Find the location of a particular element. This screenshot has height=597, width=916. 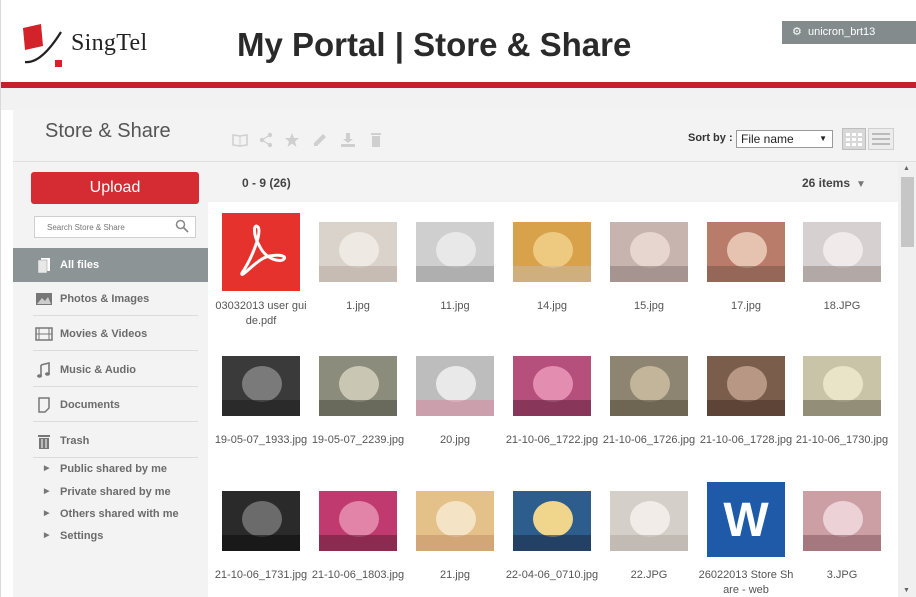

sidebar-header: Store & Share is located at coordinates (110, 136).